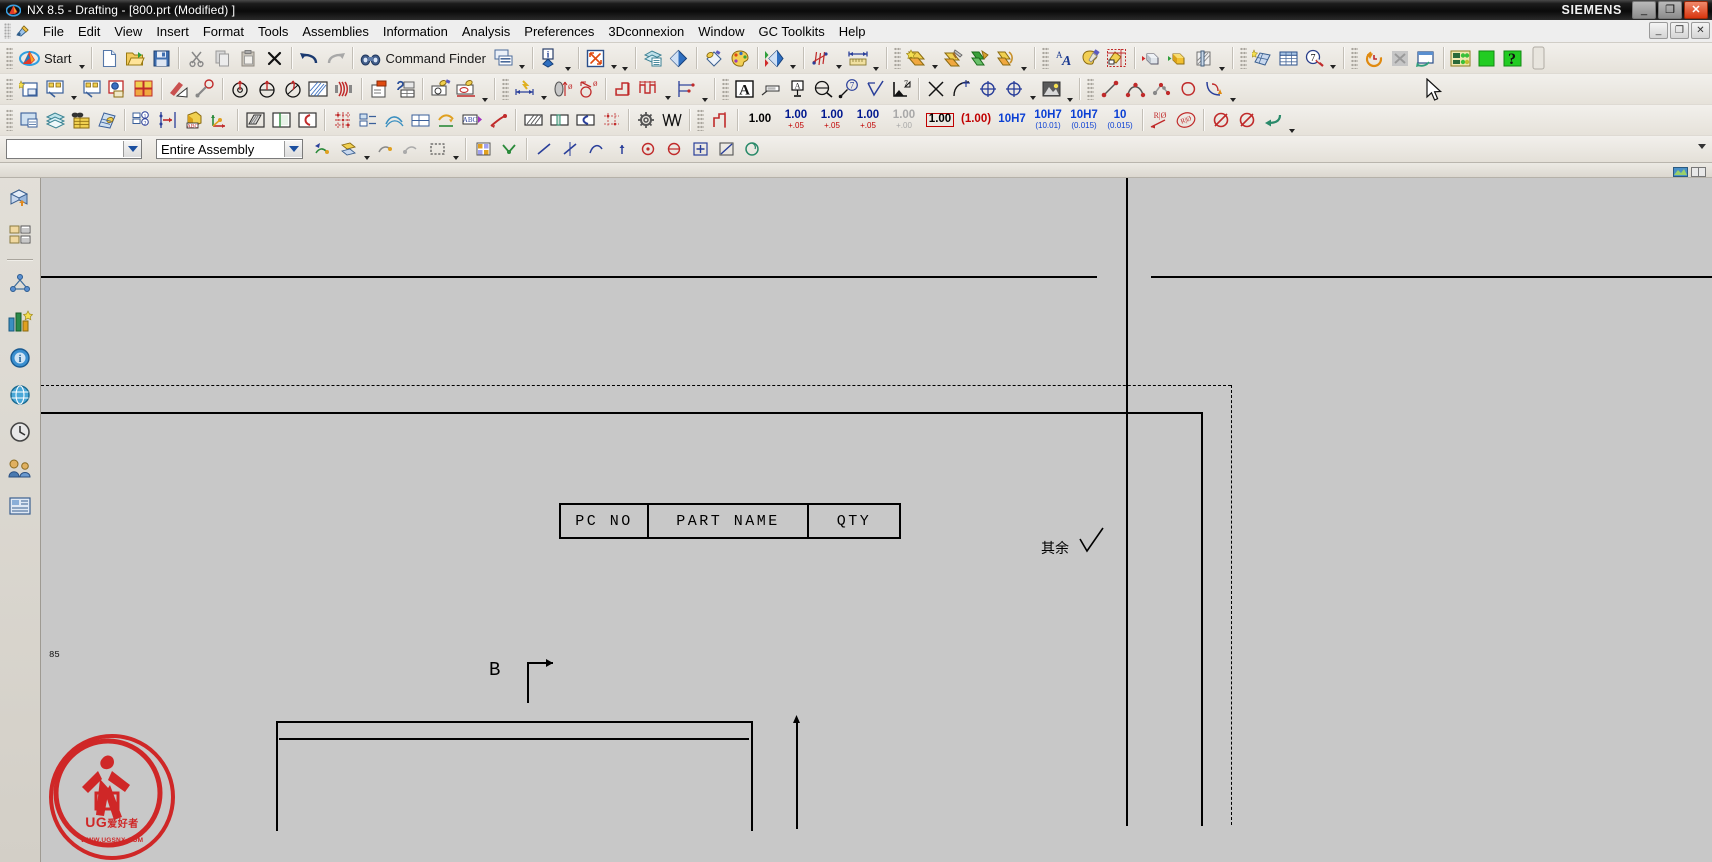 This screenshot has width=1712, height=862. I want to click on menu-analysis: Analysis, so click(486, 31).